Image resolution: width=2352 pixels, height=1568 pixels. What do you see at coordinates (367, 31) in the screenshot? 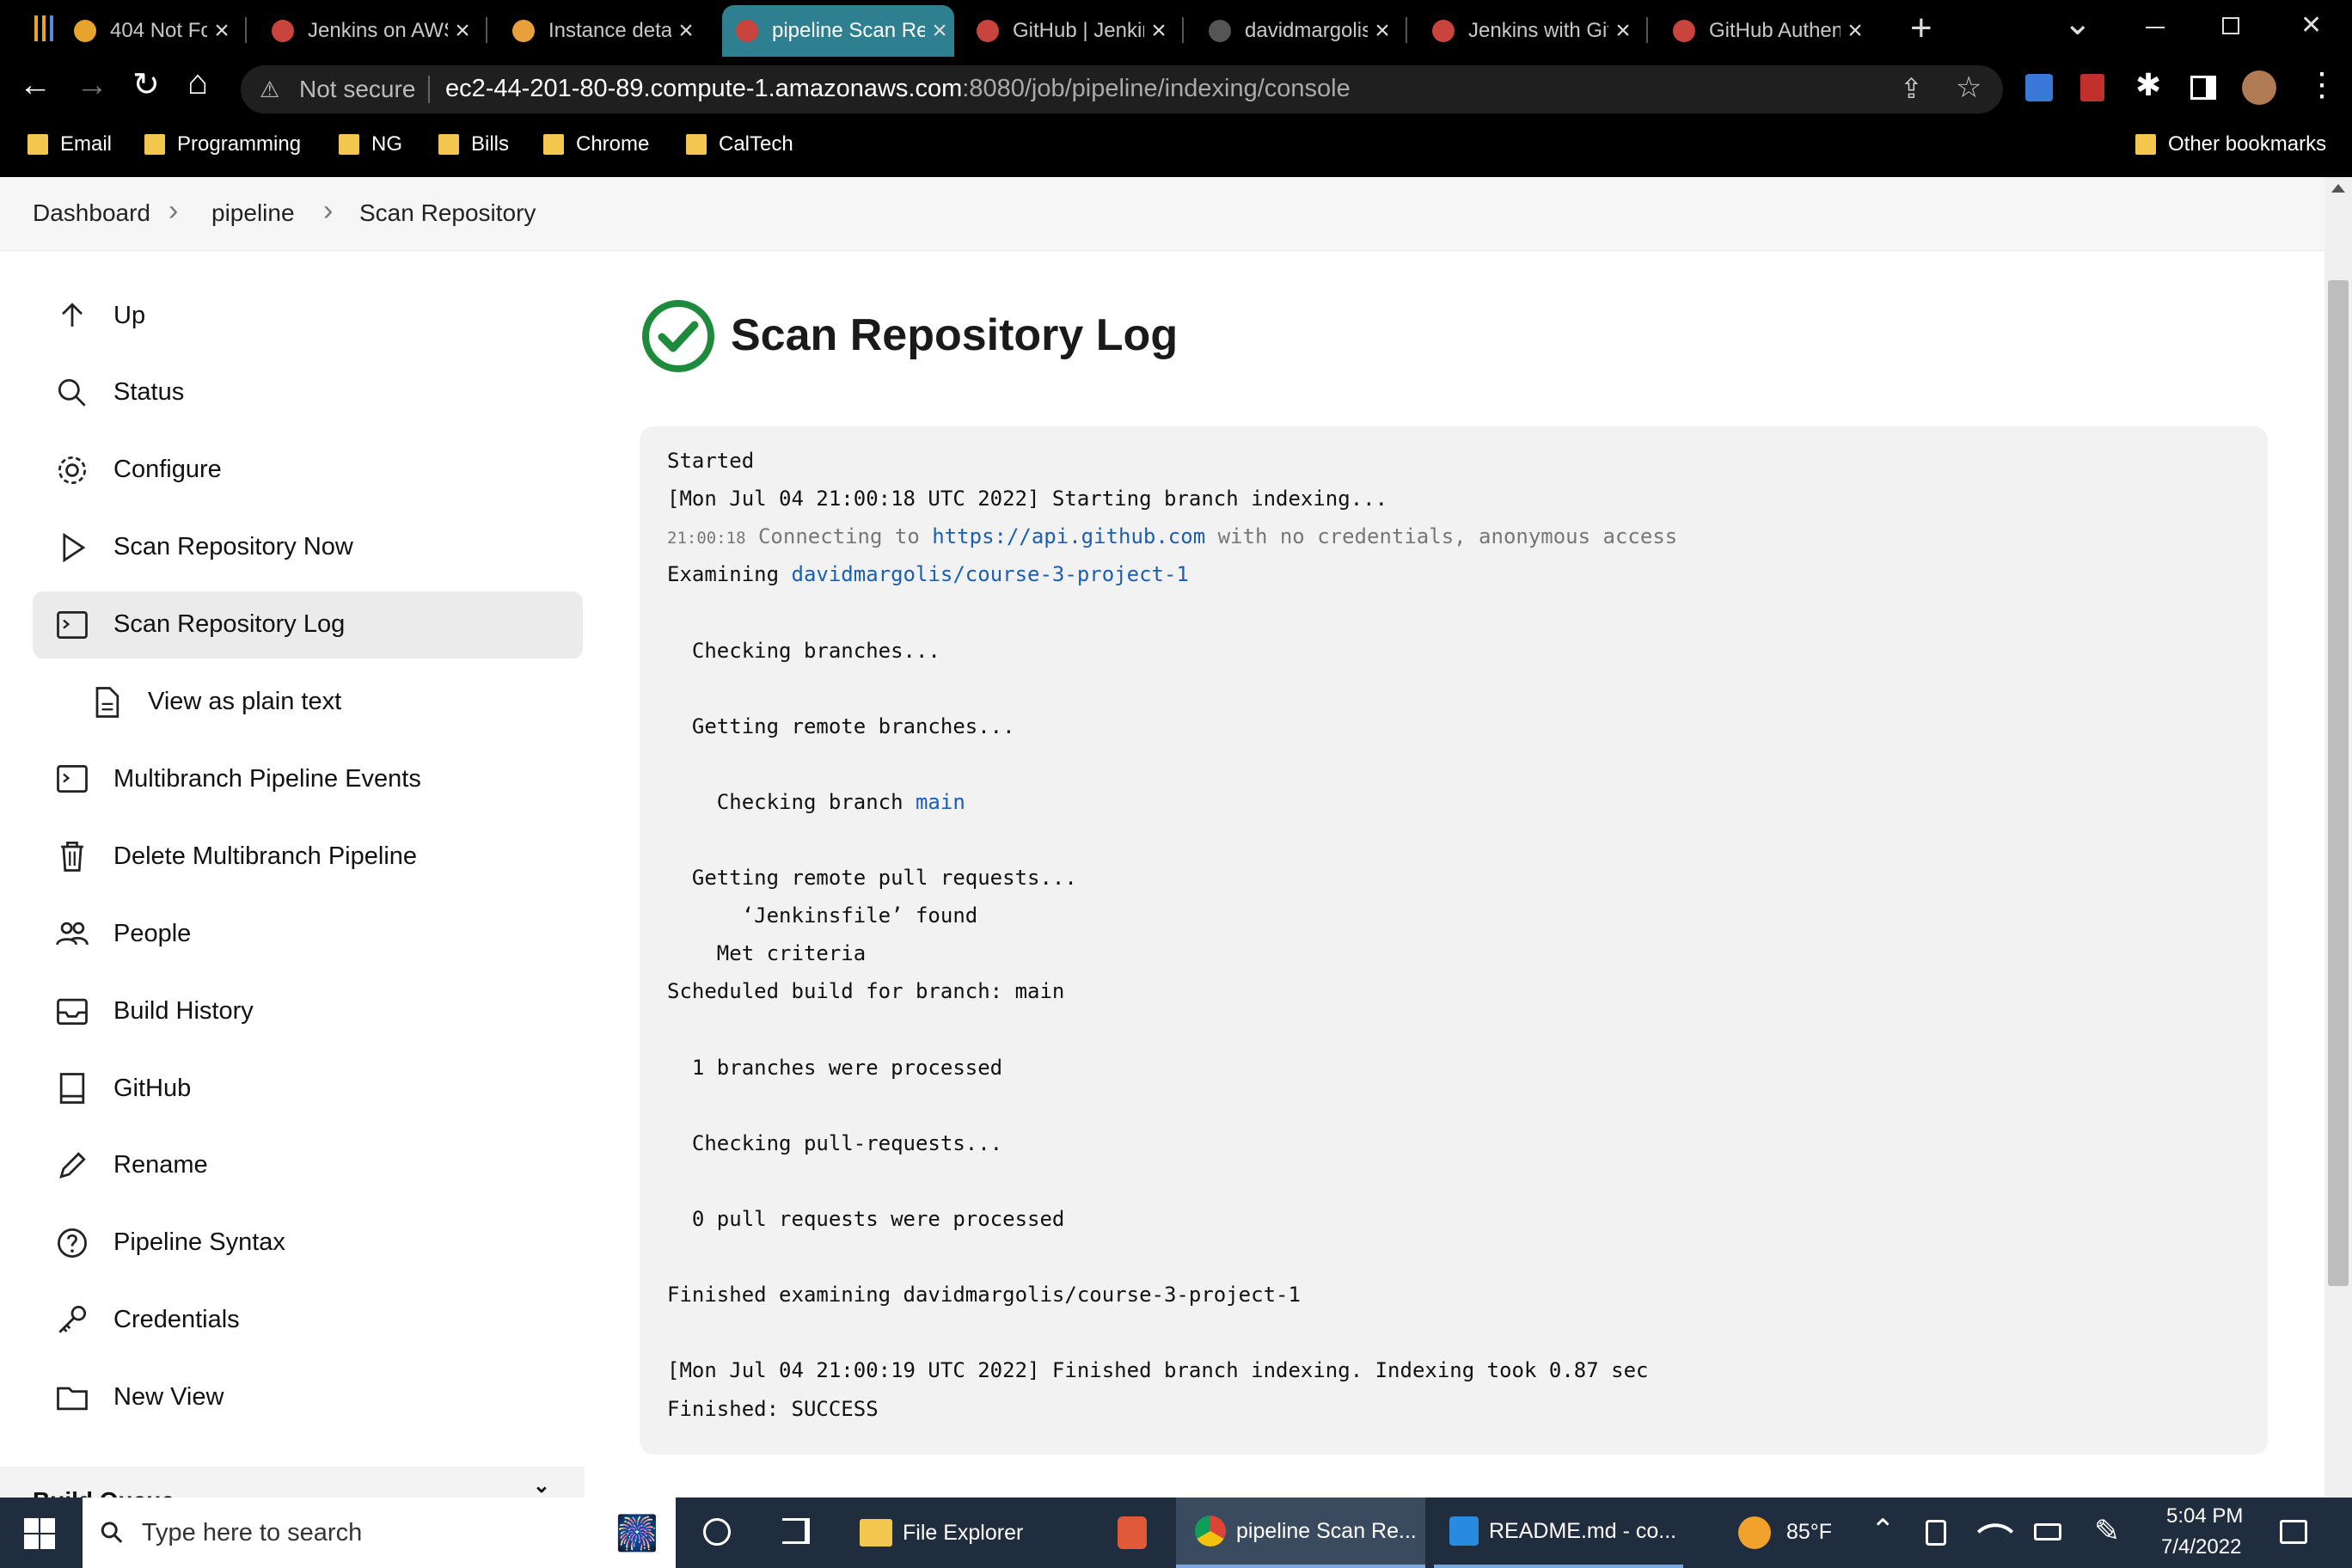
I see `tab-2: Jenkins on AWS ×` at bounding box center [367, 31].